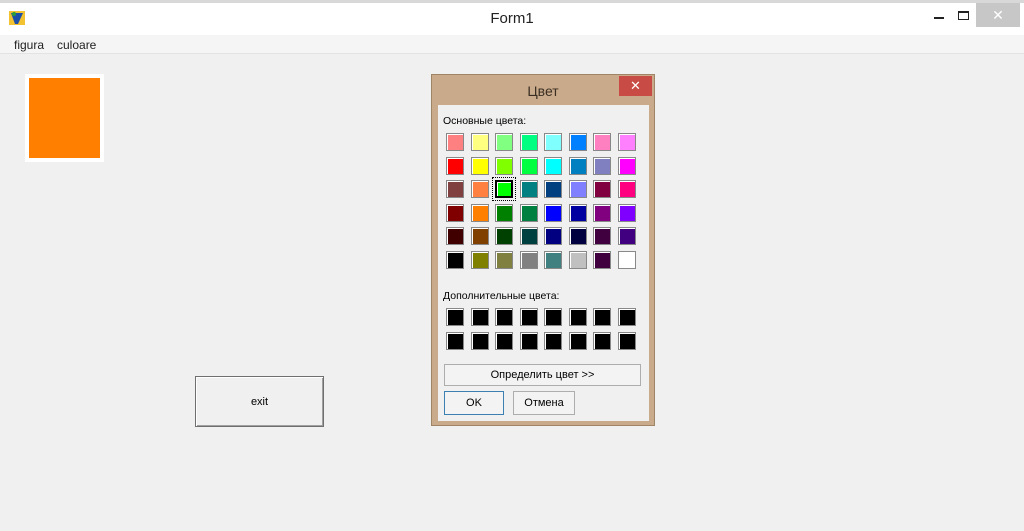 This screenshot has height=531, width=1024. What do you see at coordinates (542, 375) in the screenshot?
I see `define-color-button: Определить цвет >>` at bounding box center [542, 375].